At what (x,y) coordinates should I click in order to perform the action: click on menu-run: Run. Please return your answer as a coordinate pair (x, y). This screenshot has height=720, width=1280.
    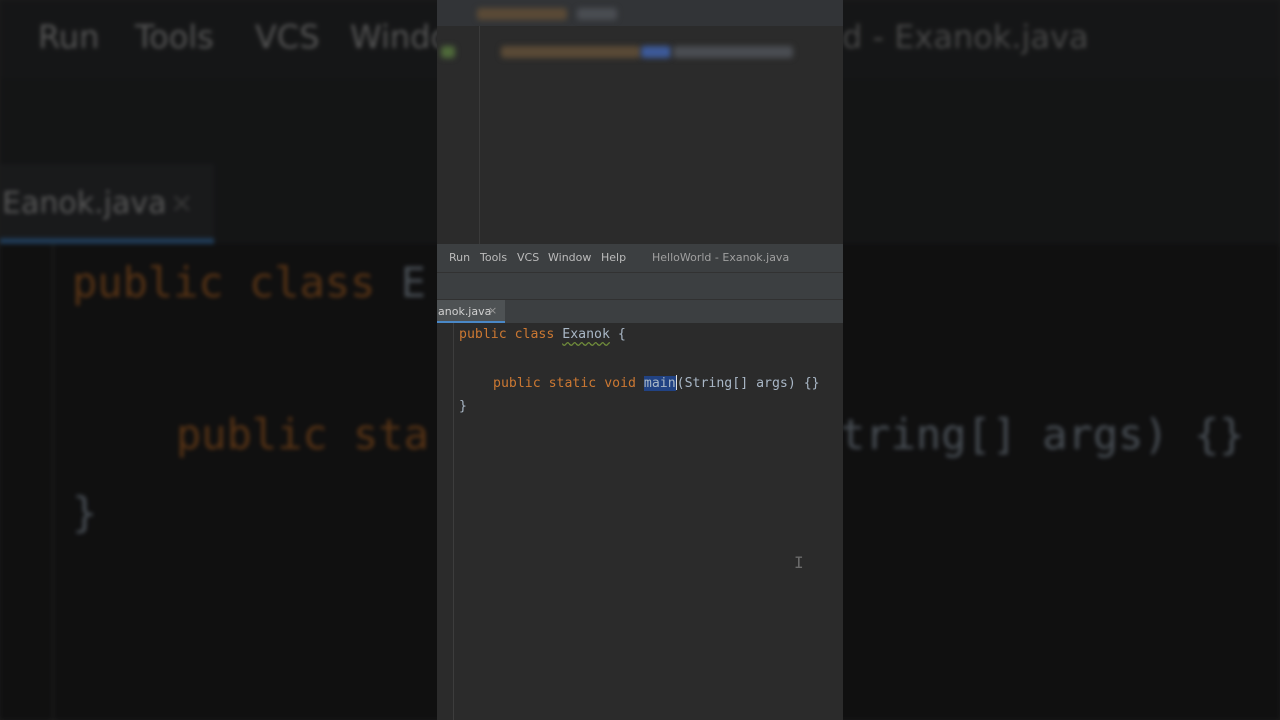
    Looking at the image, I should click on (459, 257).